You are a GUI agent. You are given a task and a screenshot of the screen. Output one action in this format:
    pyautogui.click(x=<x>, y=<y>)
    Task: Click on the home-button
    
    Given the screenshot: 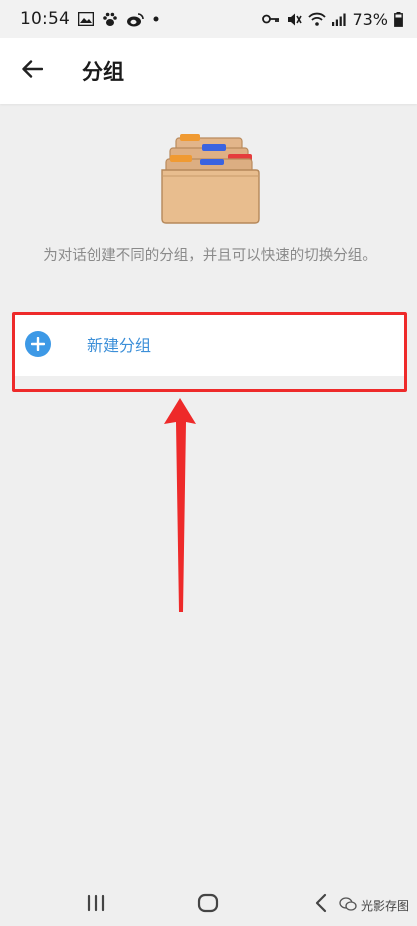 What is the action you would take?
    pyautogui.click(x=208, y=905)
    